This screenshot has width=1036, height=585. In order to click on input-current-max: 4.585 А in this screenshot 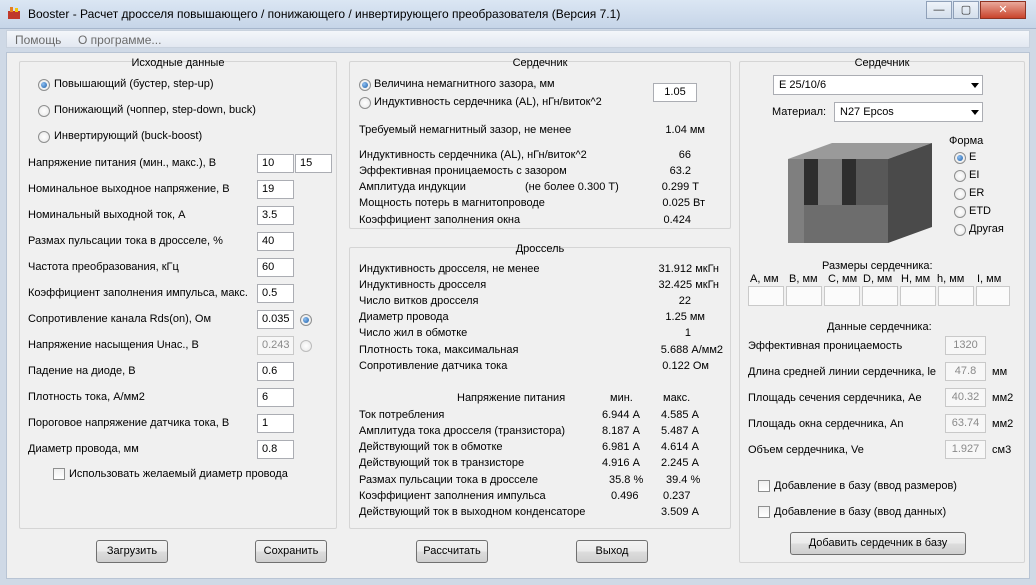, I will do `click(680, 415)`.